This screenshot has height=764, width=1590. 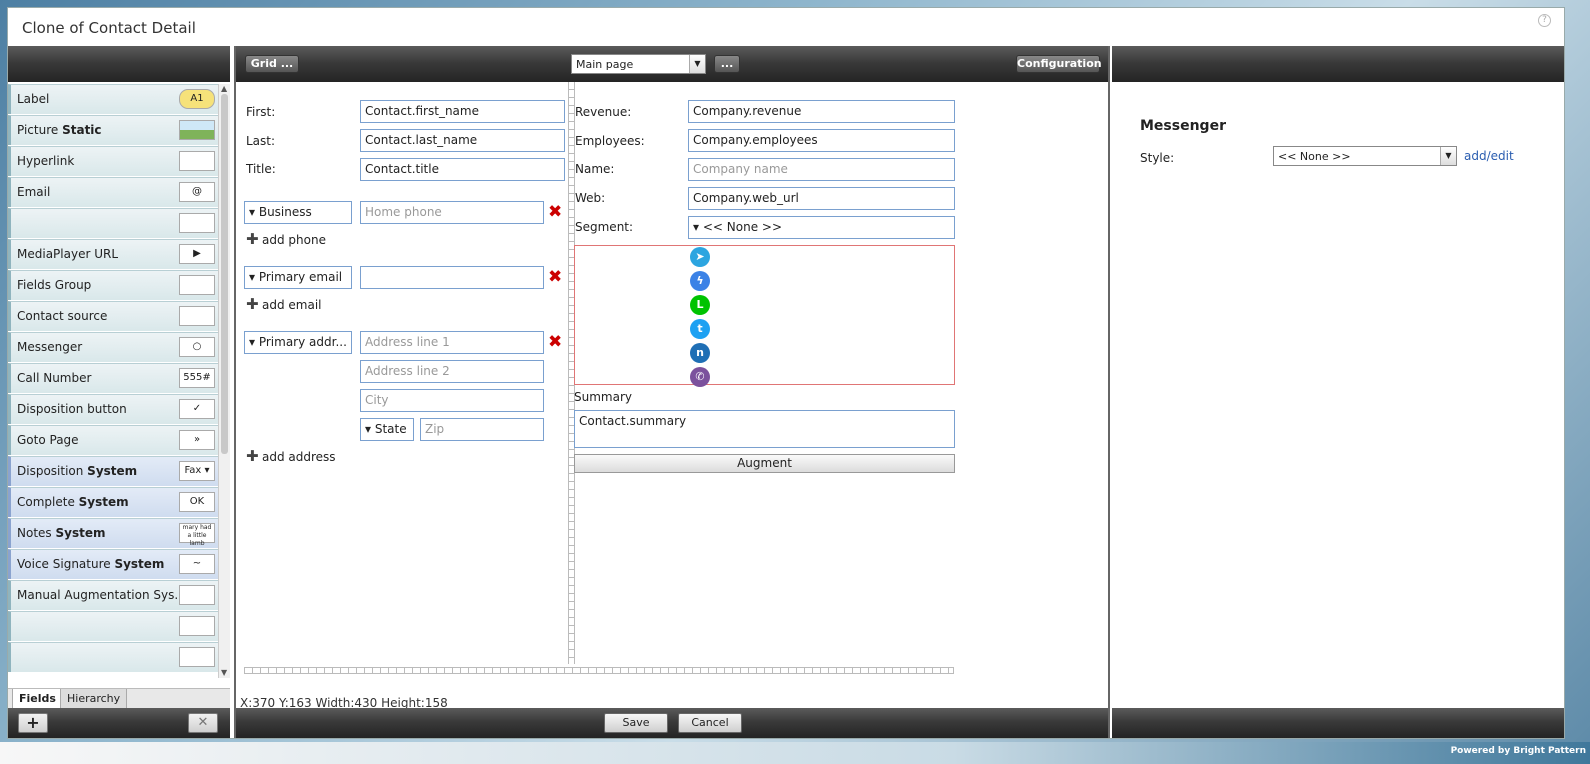 I want to click on palette-item: Contact source, so click(x=113, y=316).